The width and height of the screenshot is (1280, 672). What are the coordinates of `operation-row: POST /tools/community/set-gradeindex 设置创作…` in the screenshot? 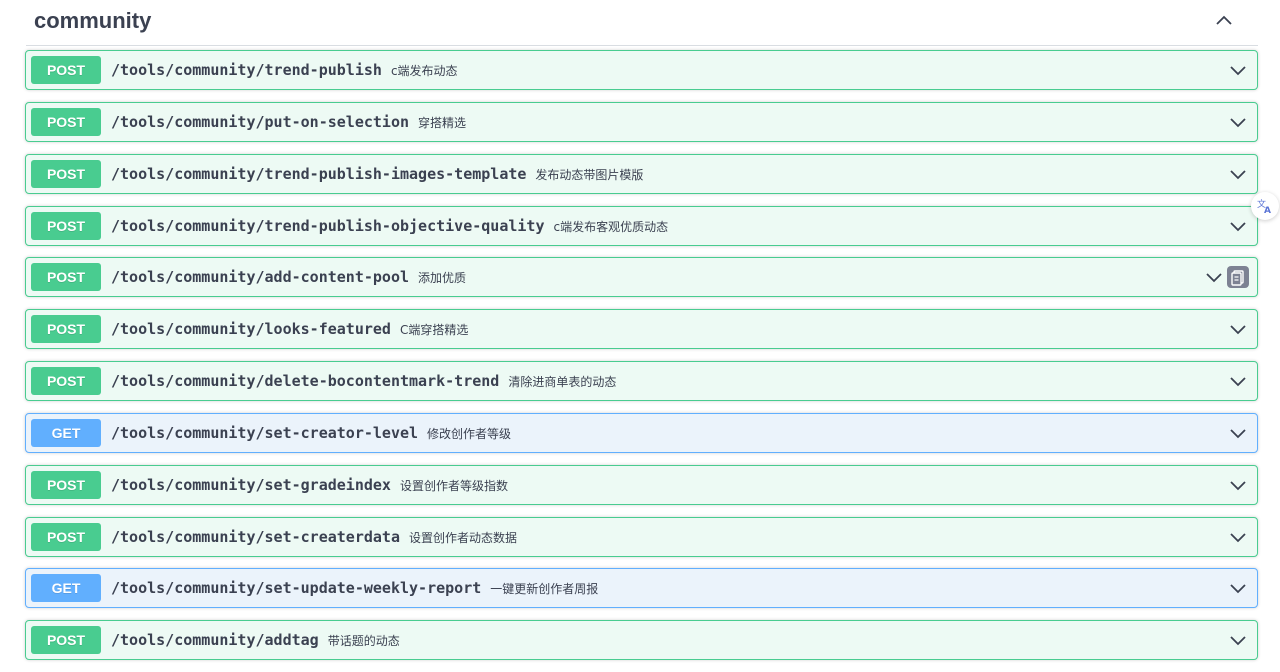 It's located at (641, 484).